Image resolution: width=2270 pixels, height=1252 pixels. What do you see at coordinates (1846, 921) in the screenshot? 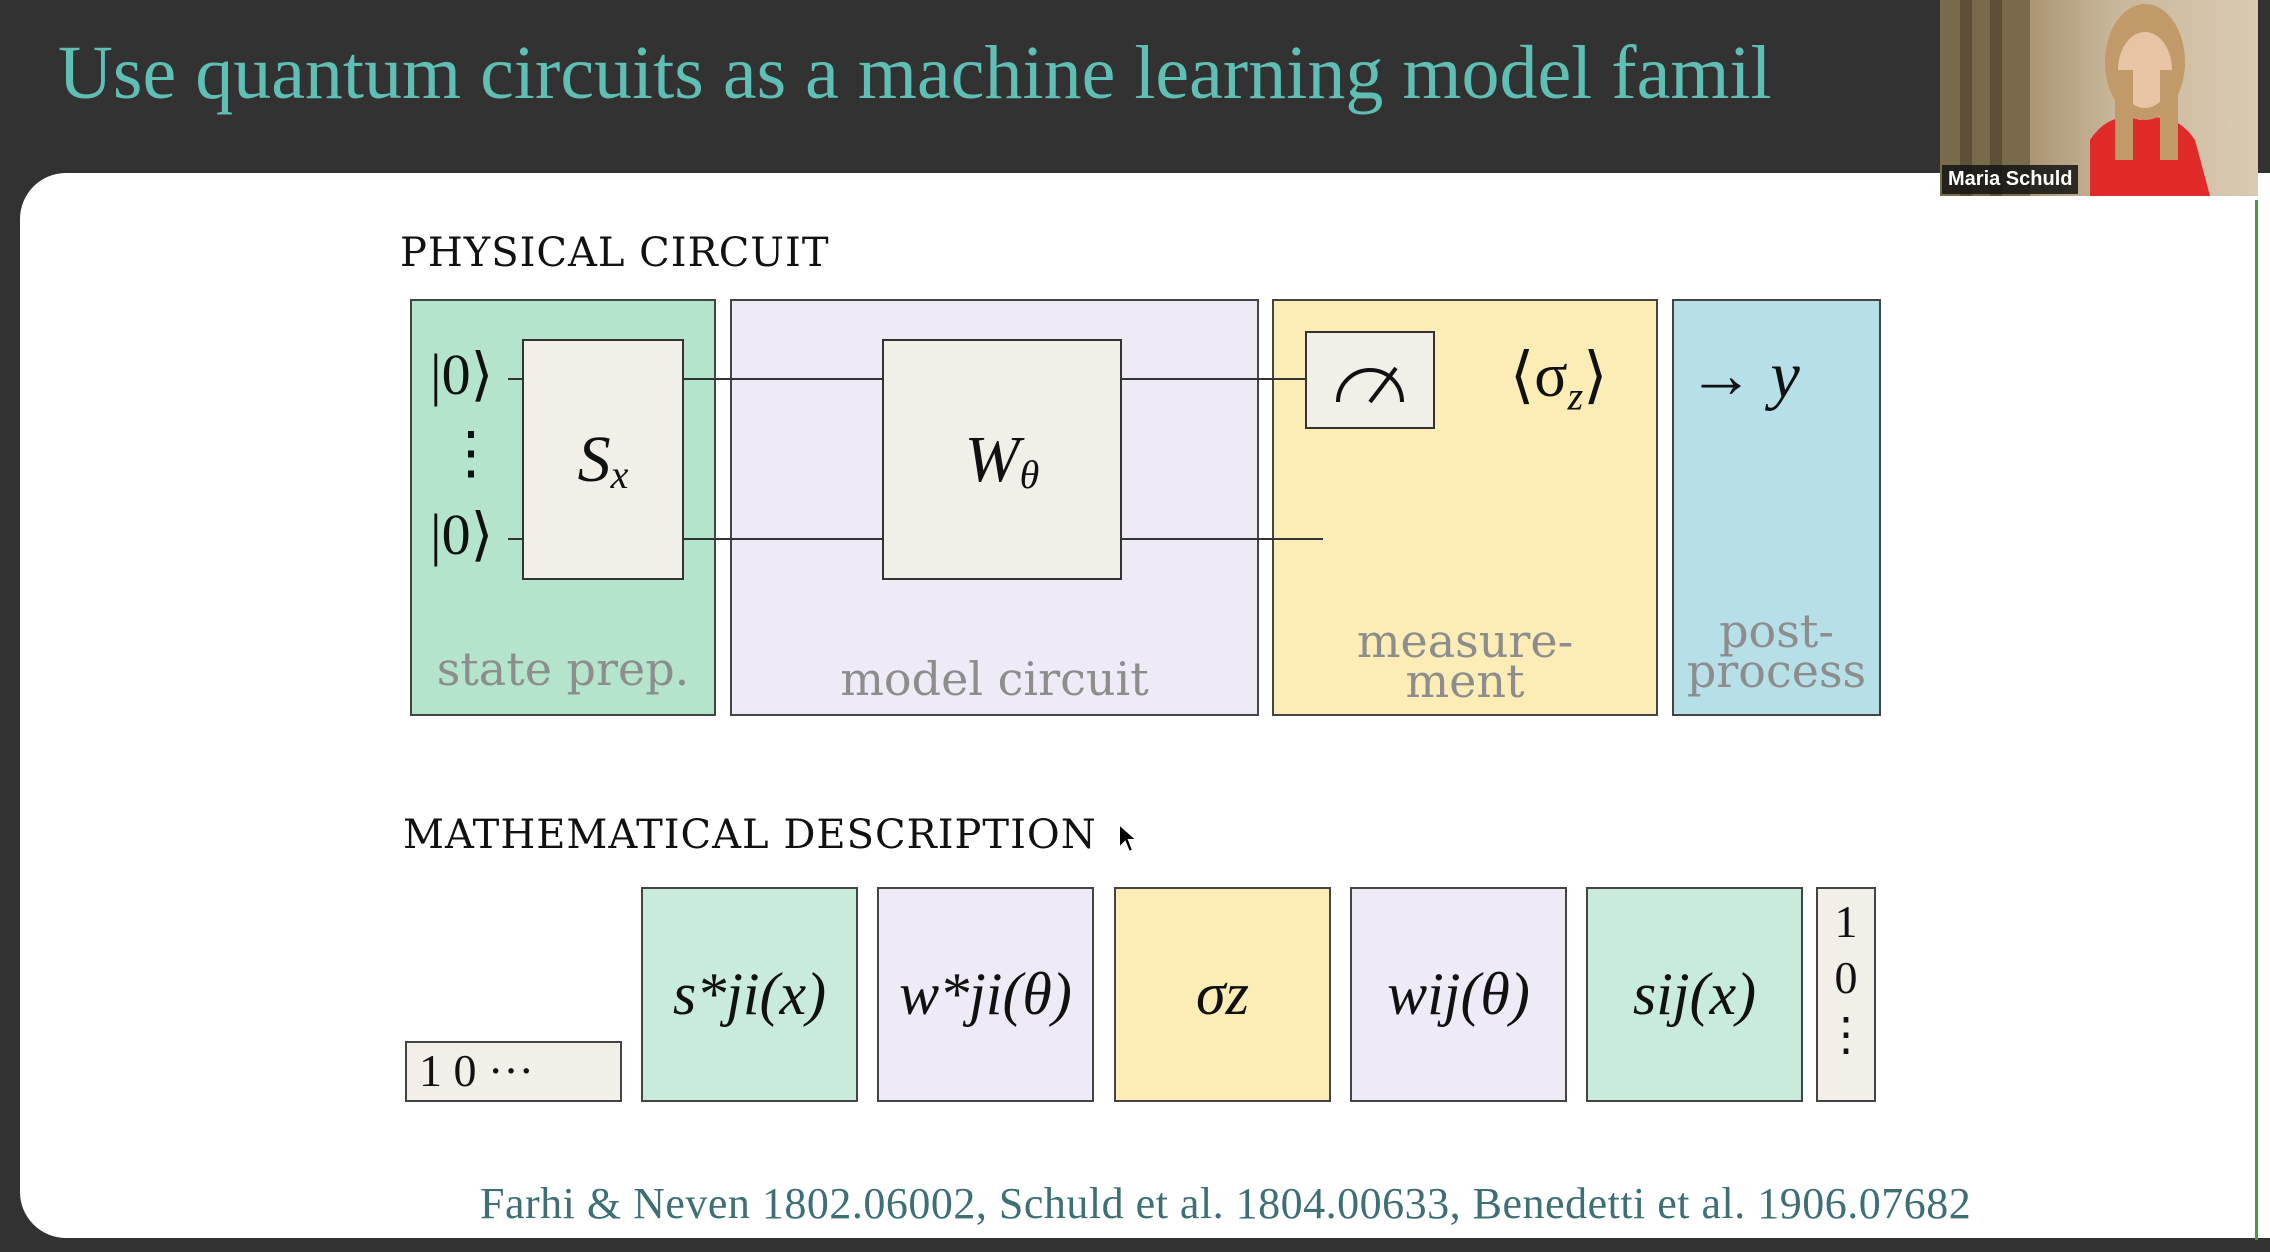
I see `column-vector-1: 1` at bounding box center [1846, 921].